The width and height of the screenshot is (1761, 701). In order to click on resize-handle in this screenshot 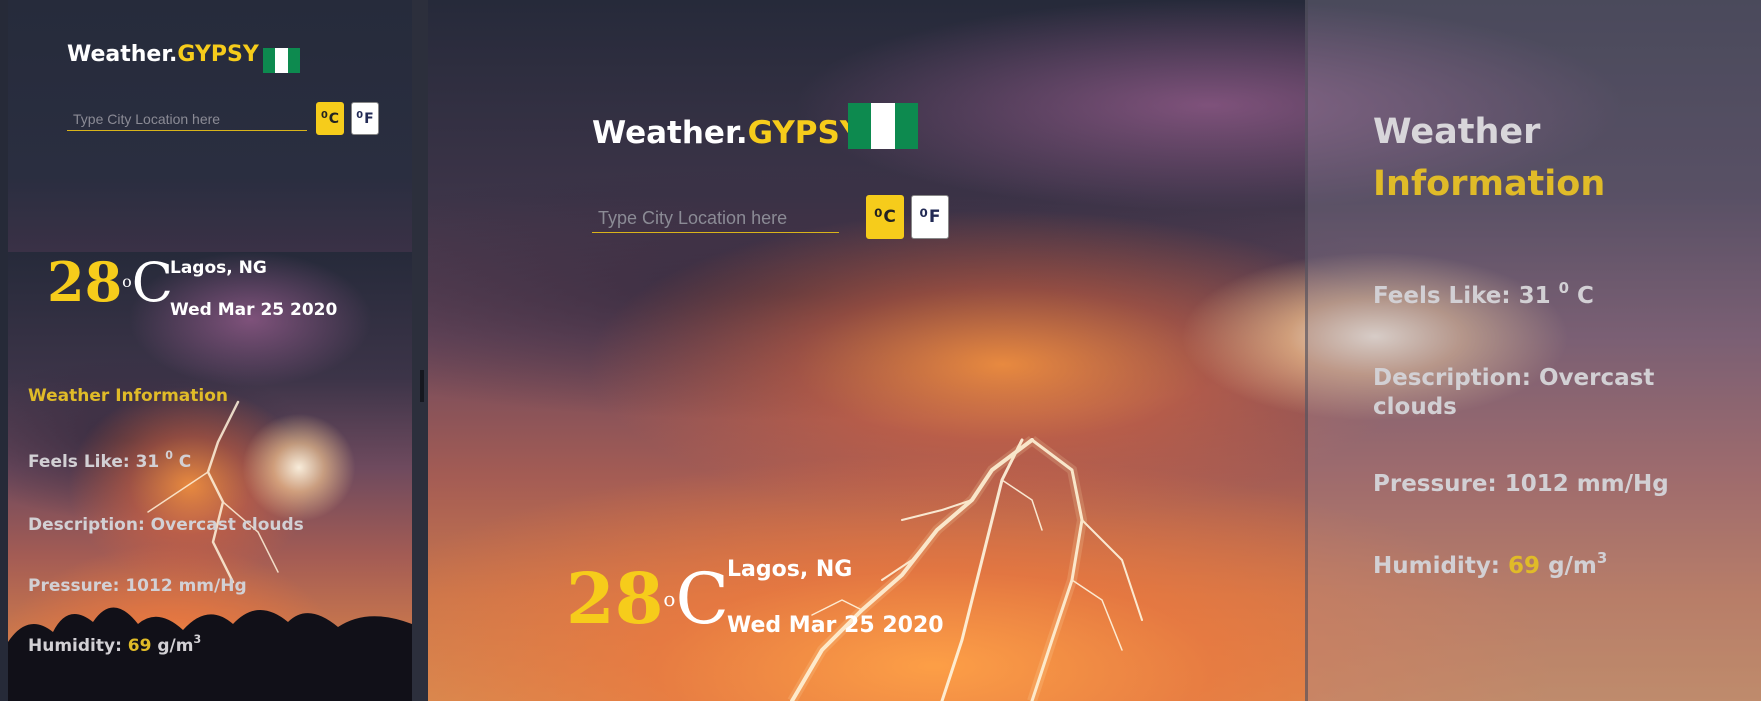, I will do `click(422, 386)`.